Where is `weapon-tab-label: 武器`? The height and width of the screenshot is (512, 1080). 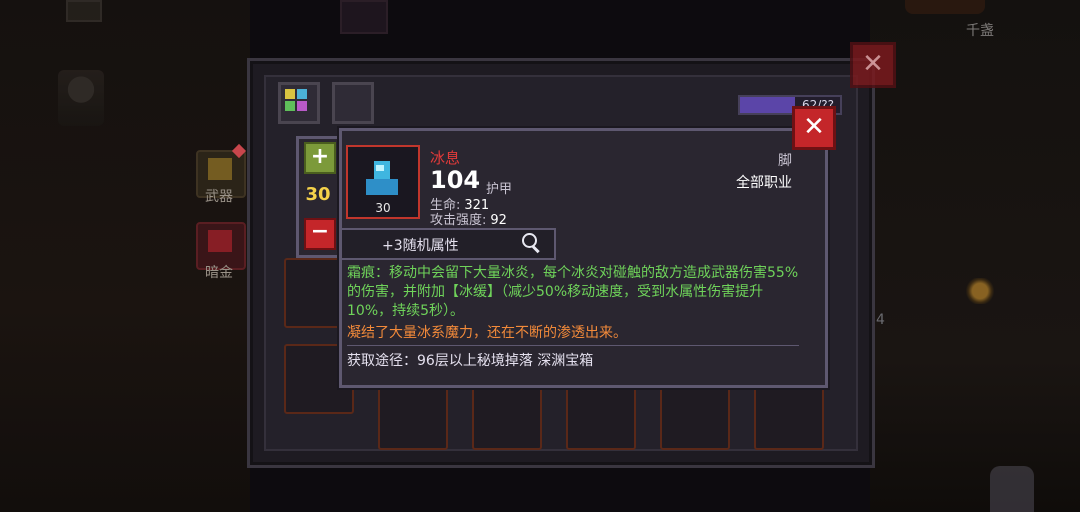 weapon-tab-label: 武器 is located at coordinates (219, 197).